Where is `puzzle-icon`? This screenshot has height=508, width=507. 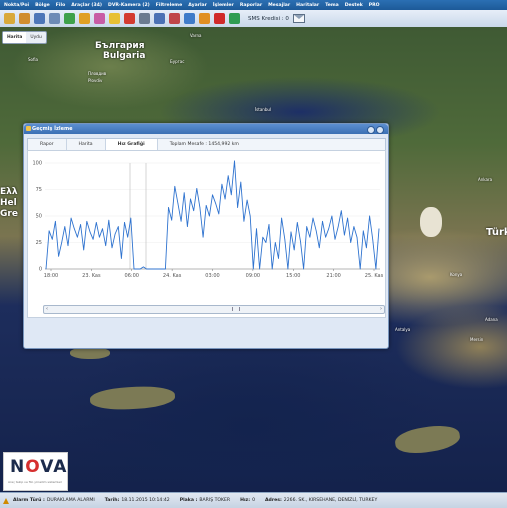
puzzle-icon is located at coordinates (99, 18).